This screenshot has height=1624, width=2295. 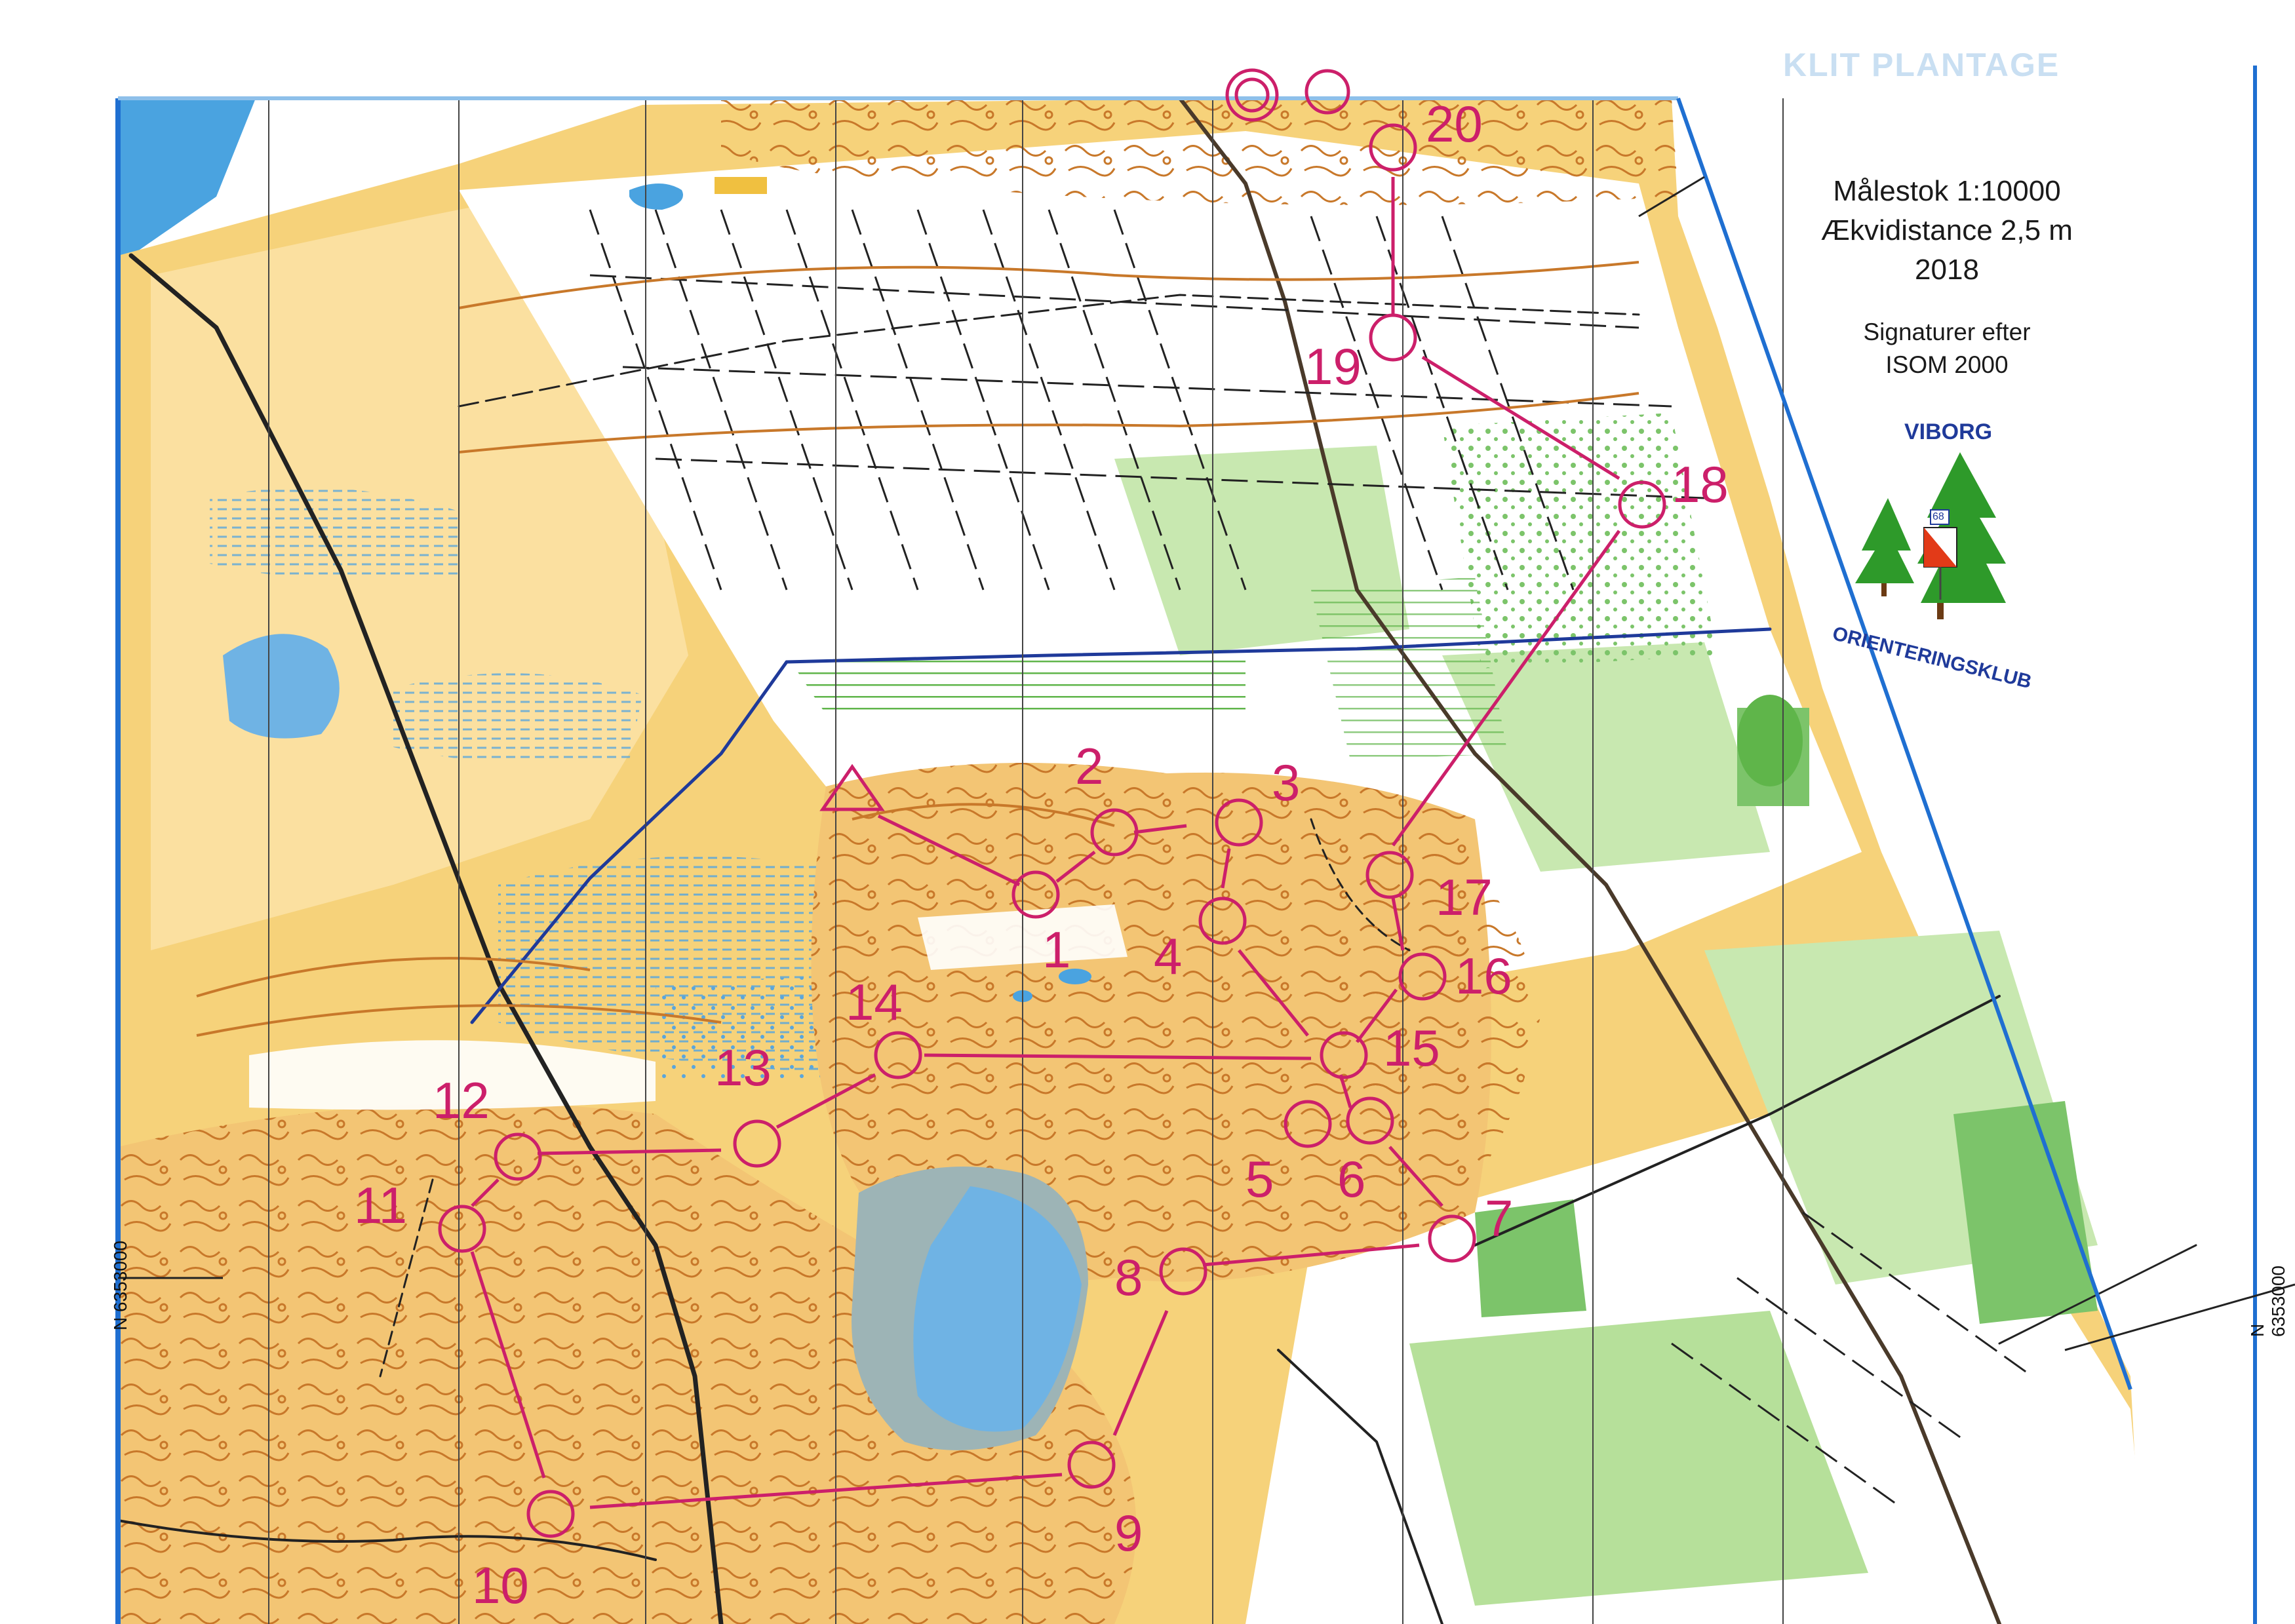 What do you see at coordinates (1947, 270) in the screenshot?
I see `year-text: 2018` at bounding box center [1947, 270].